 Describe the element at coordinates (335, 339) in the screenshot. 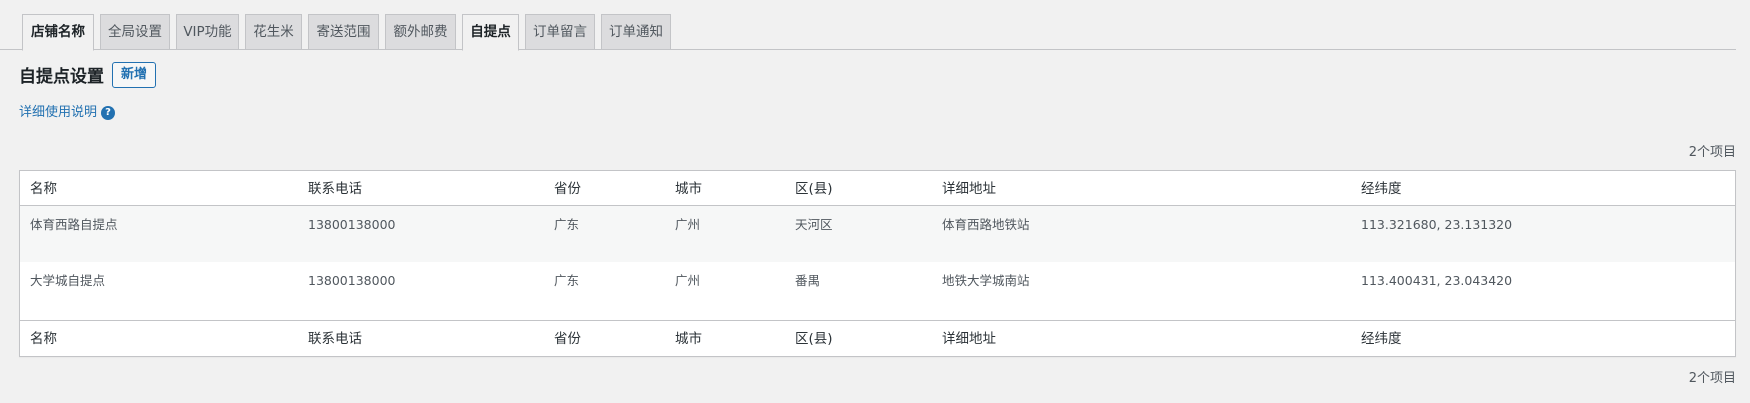

I see `column-footer-phone: 联系电话` at that location.